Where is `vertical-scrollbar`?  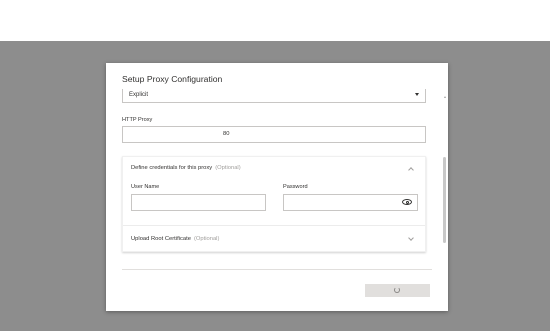
vertical-scrollbar is located at coordinates (445, 184).